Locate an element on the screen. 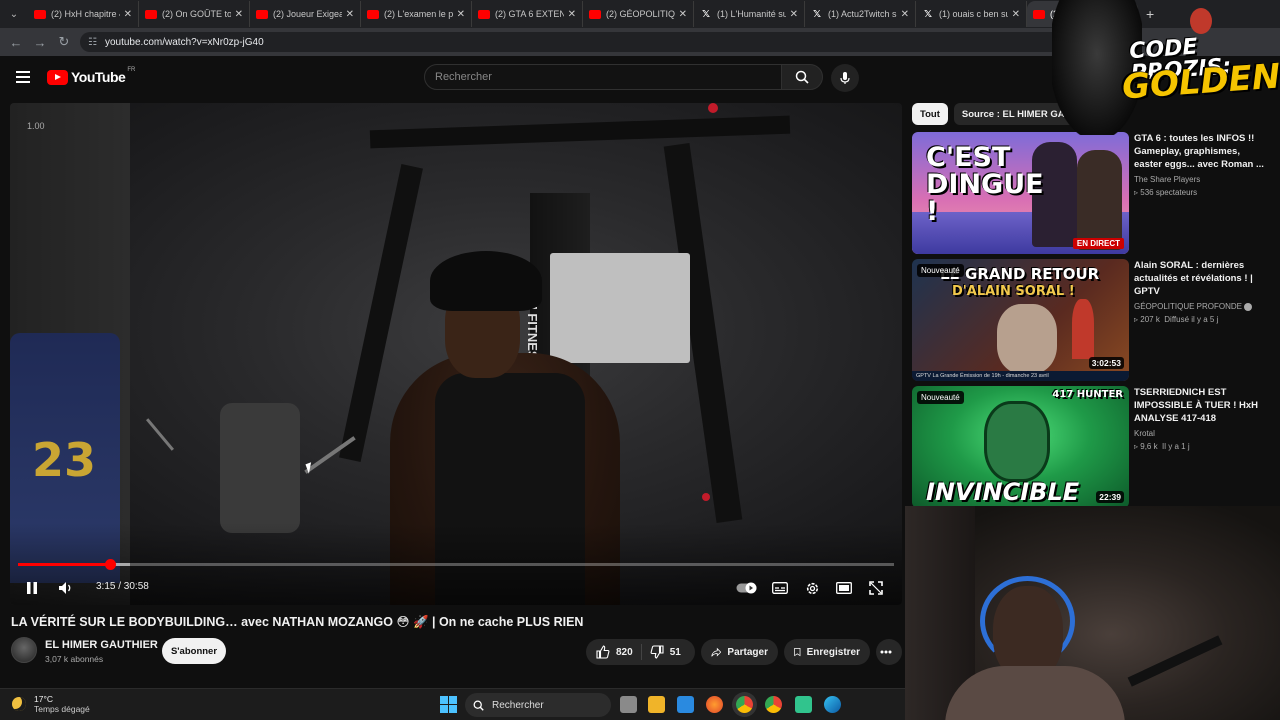 The width and height of the screenshot is (1280, 720). edge-icon is located at coordinates (832, 704).